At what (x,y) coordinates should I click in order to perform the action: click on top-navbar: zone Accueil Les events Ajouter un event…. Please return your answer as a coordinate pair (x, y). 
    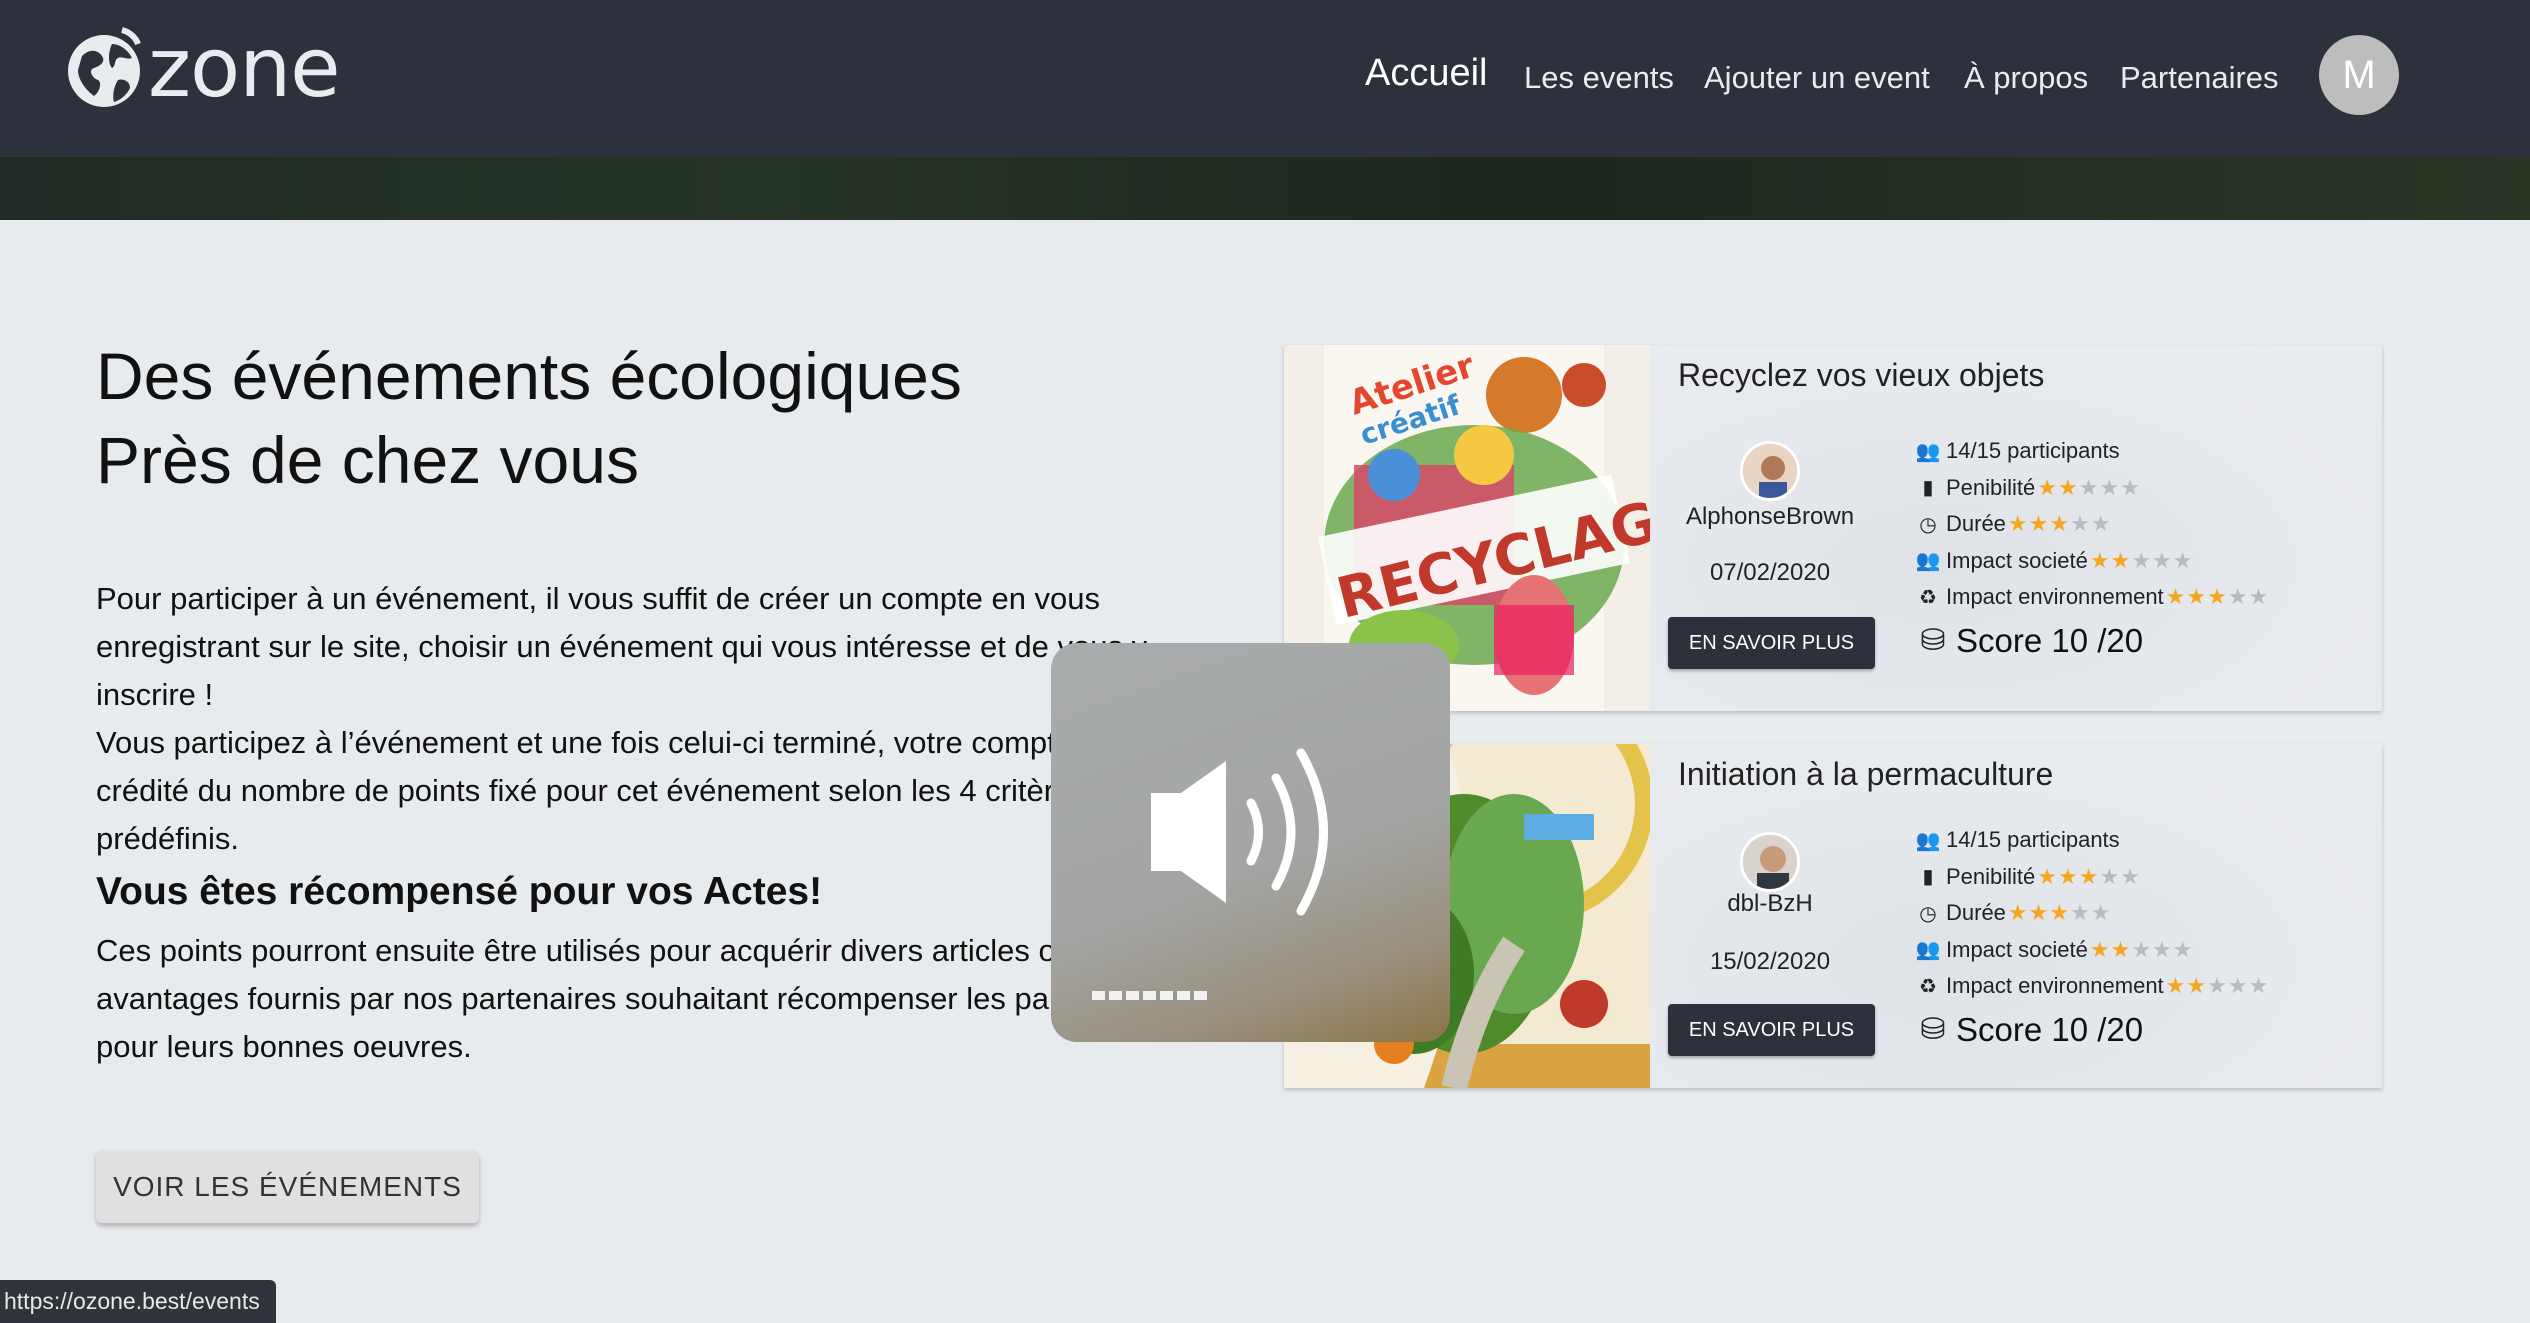
    Looking at the image, I should click on (1265, 78).